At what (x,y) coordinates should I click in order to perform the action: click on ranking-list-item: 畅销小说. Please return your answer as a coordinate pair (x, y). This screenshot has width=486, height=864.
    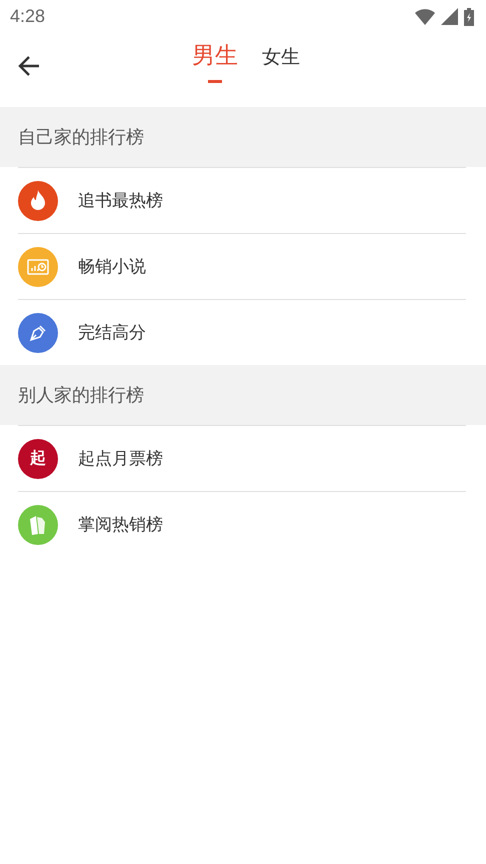
    Looking at the image, I should click on (112, 266).